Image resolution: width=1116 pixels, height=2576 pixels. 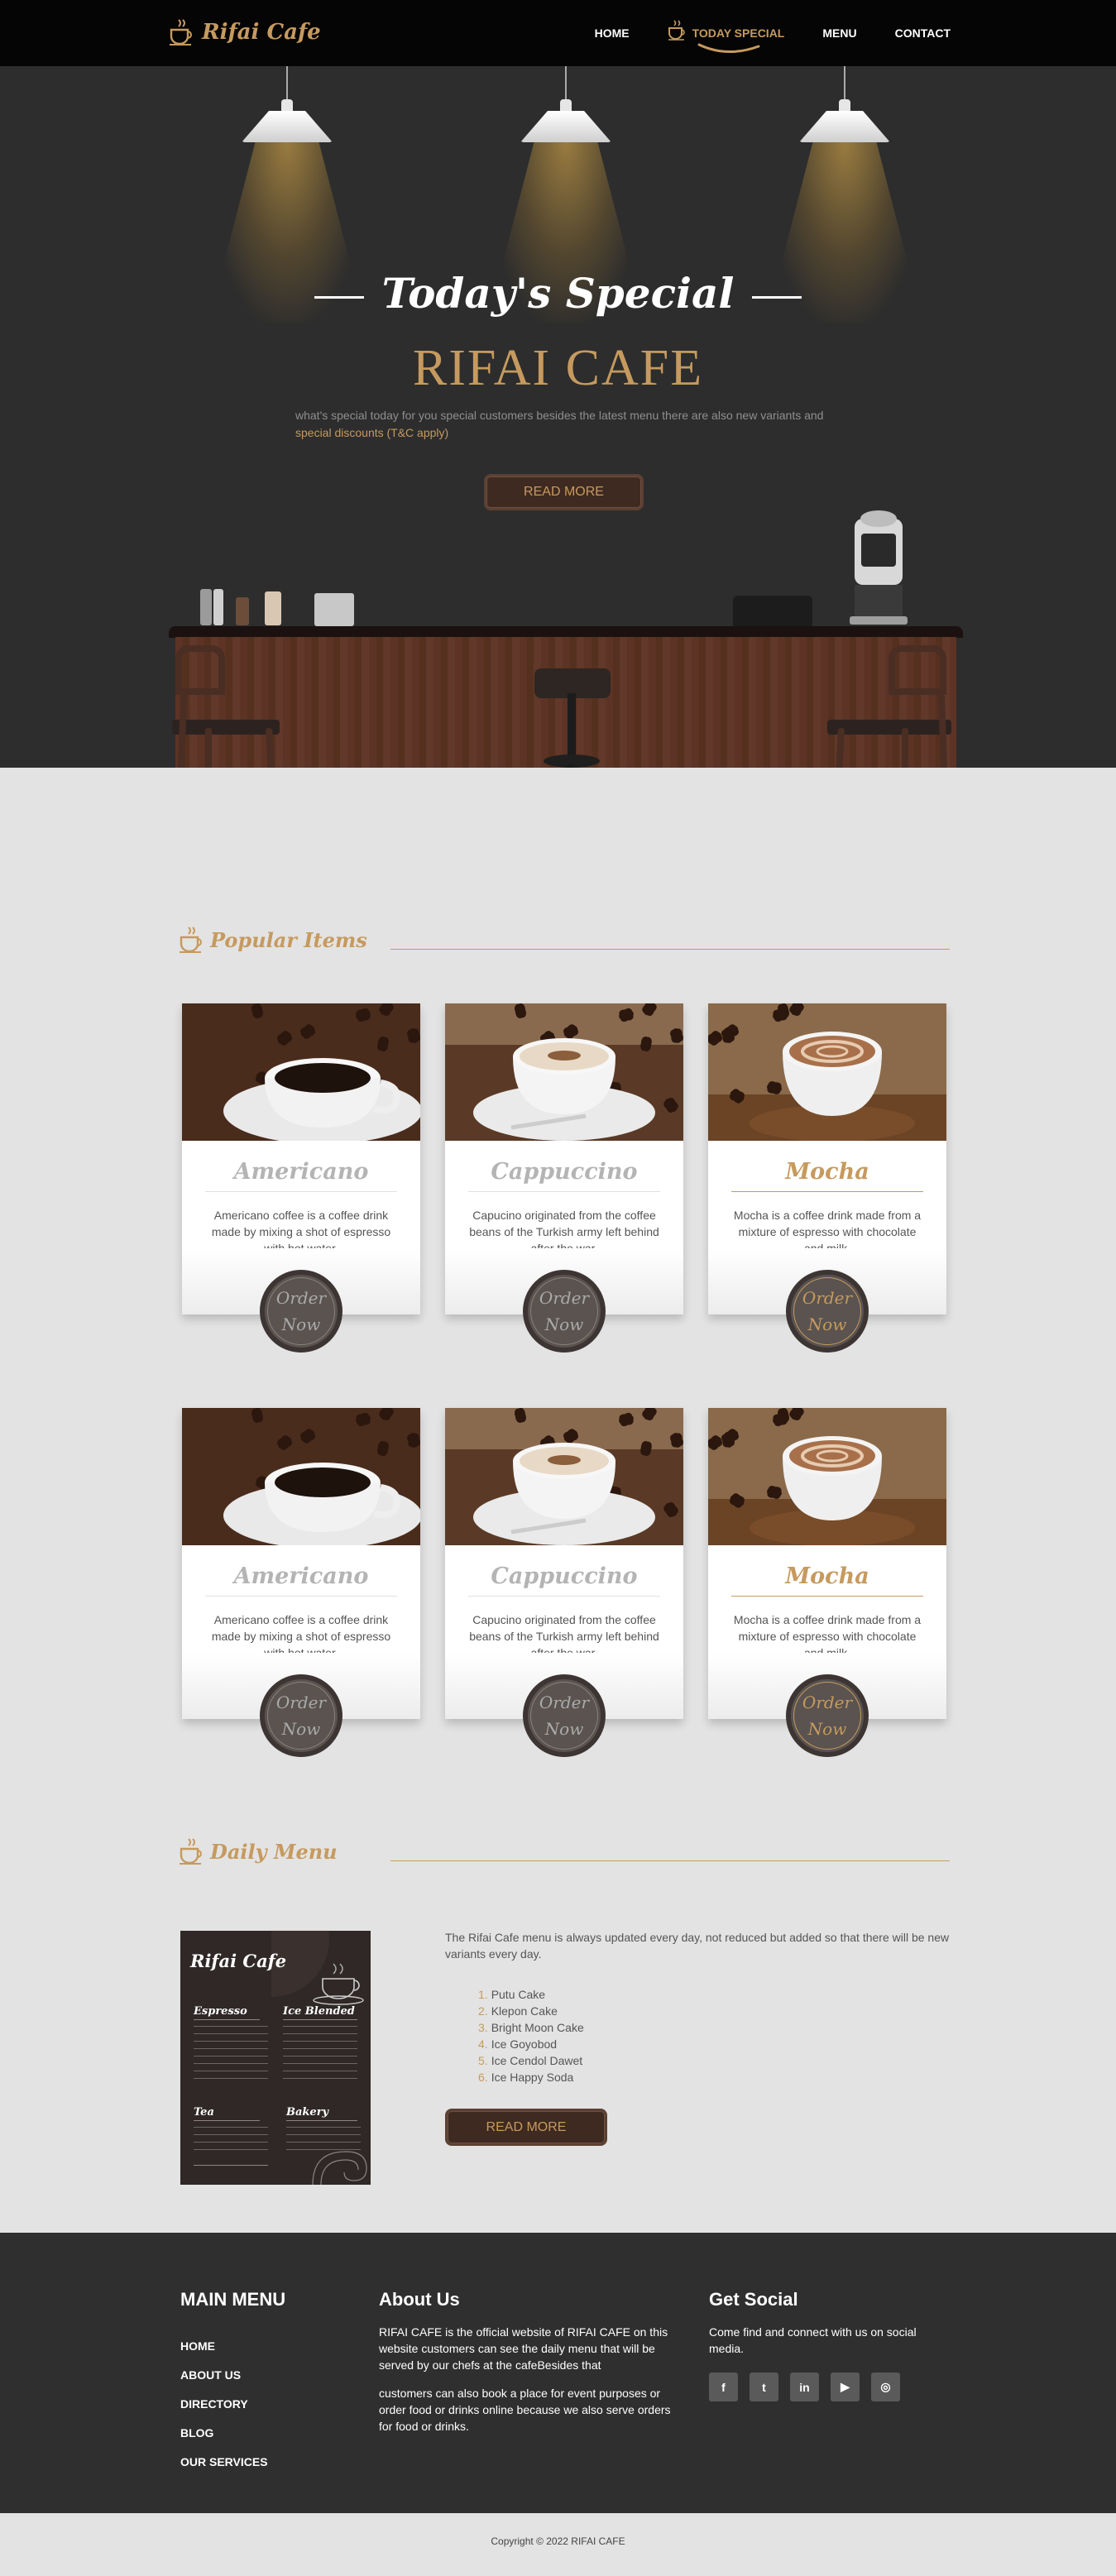 I want to click on hero-read-more-button: READ MORE, so click(x=564, y=492).